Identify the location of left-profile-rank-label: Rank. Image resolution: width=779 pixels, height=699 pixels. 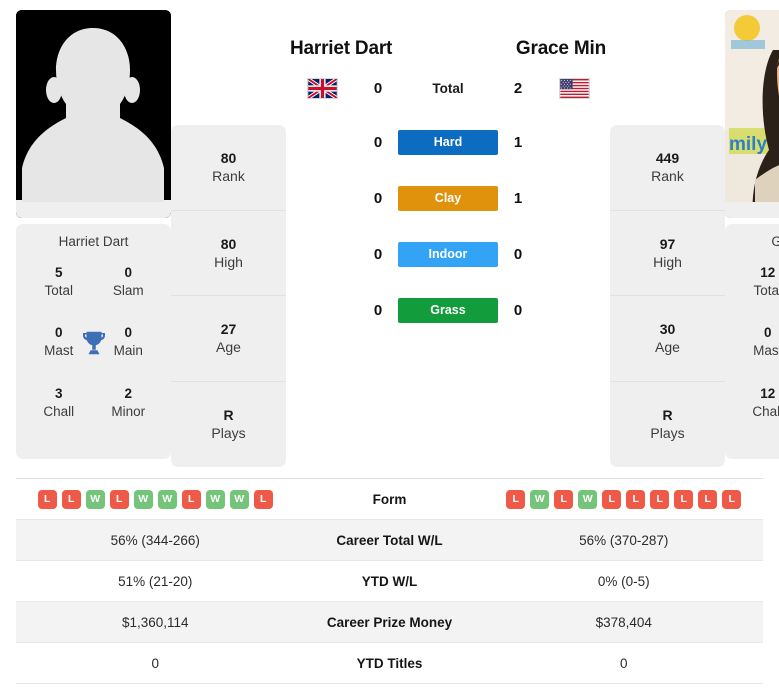
(228, 176).